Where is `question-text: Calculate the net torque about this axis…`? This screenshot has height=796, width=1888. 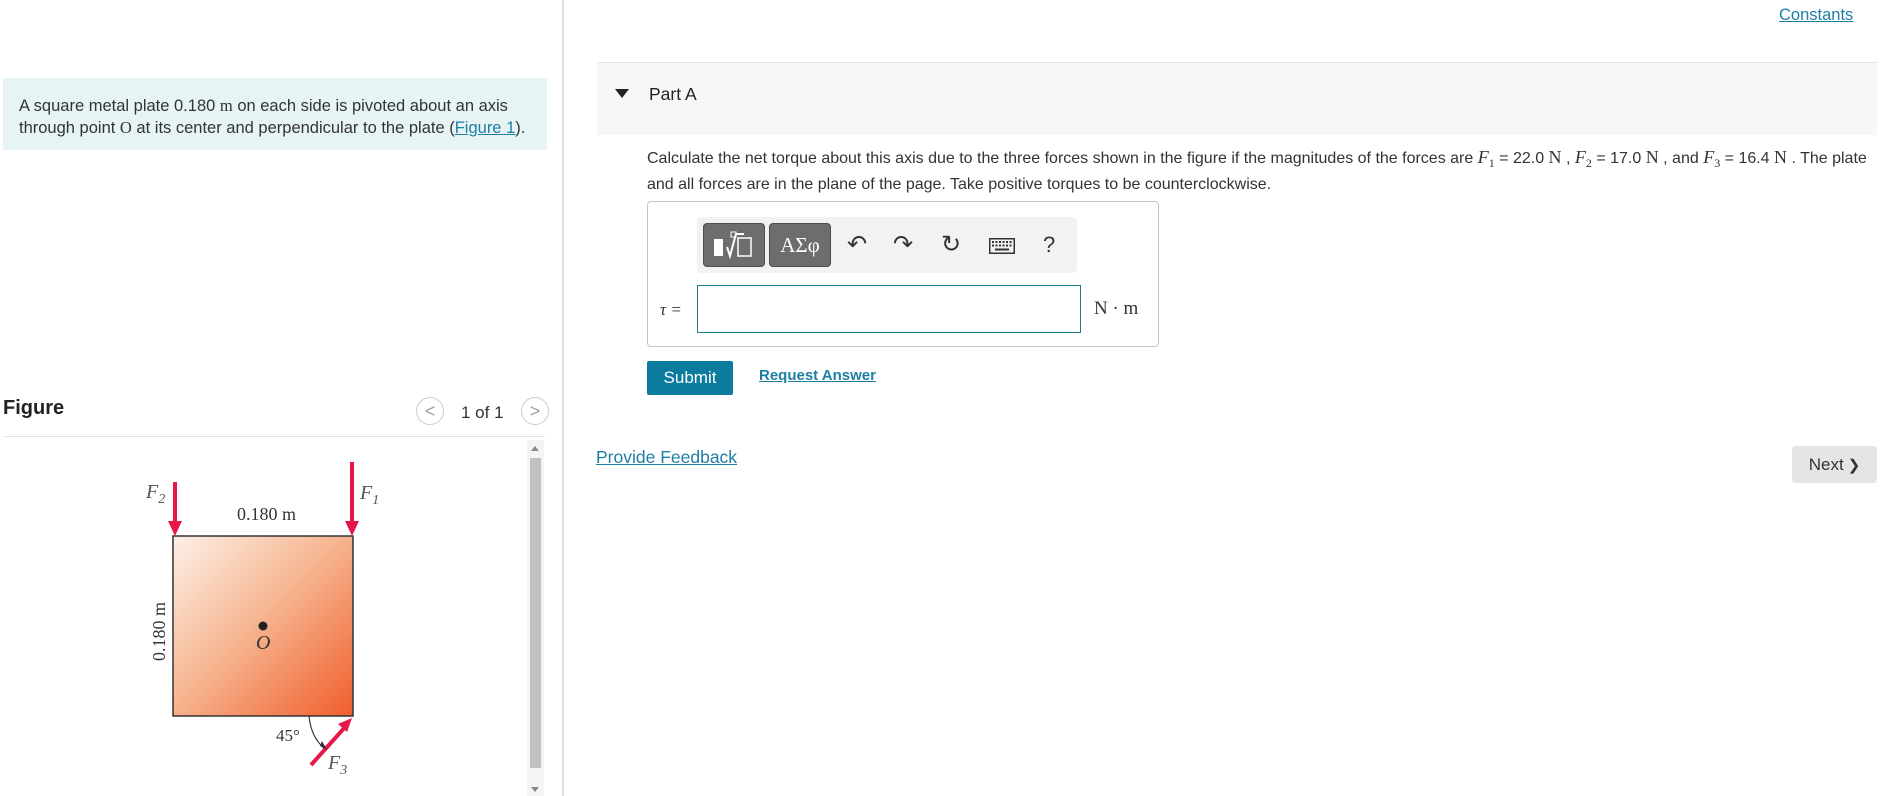
question-text: Calculate the net torque about this axis… is located at coordinates (1257, 170).